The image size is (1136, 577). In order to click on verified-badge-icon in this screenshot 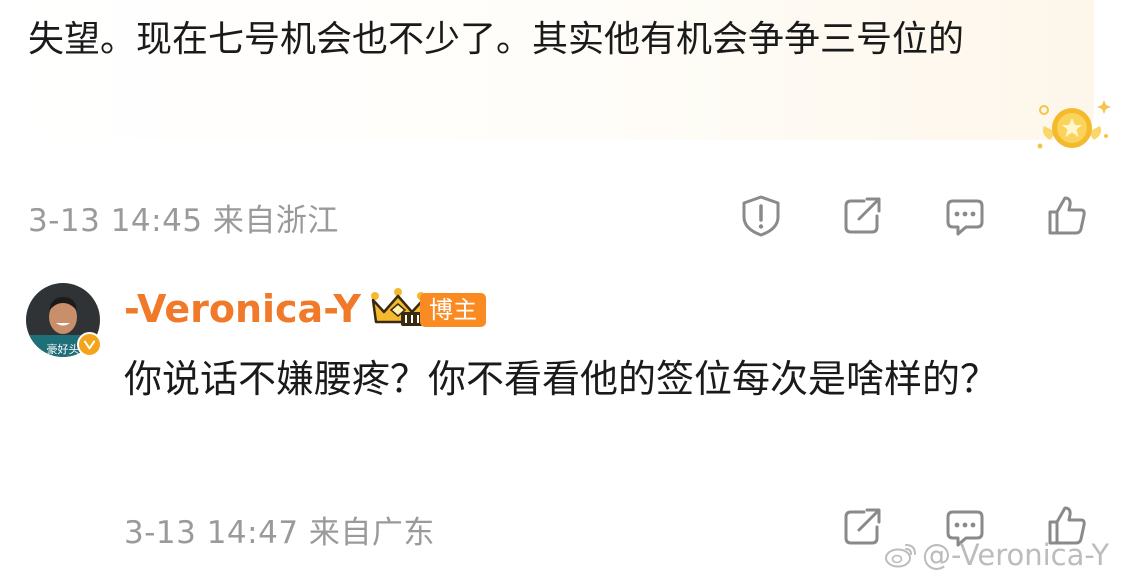, I will do `click(89, 344)`.